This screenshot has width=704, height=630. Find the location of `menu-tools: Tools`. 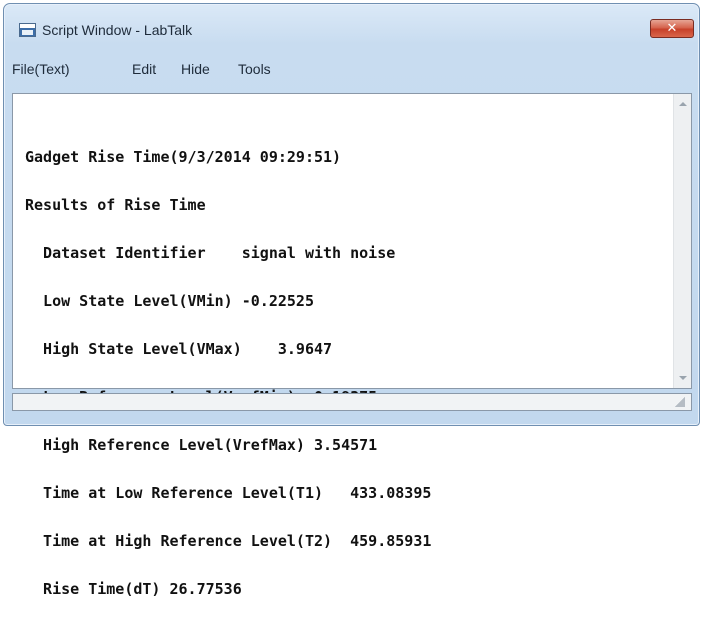

menu-tools: Tools is located at coordinates (254, 69).